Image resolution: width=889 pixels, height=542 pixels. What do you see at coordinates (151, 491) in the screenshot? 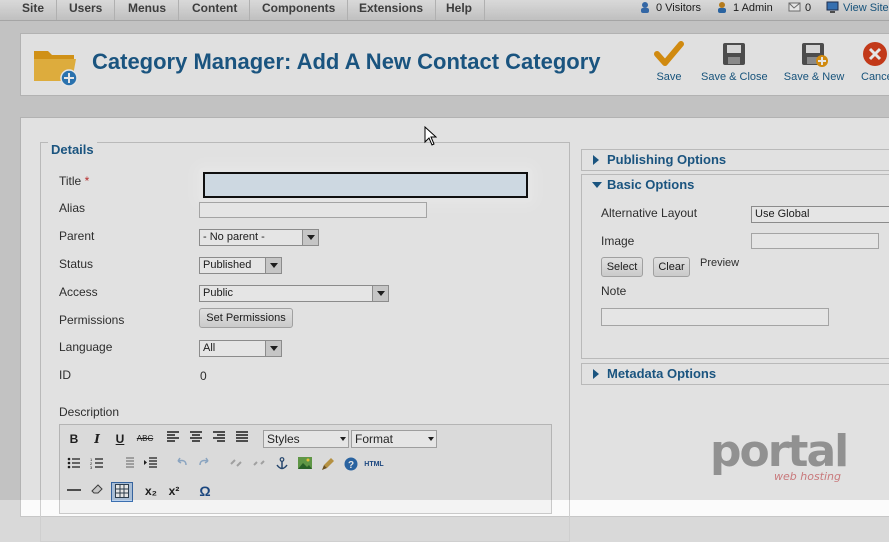
I see `subscript-button: x₂` at bounding box center [151, 491].